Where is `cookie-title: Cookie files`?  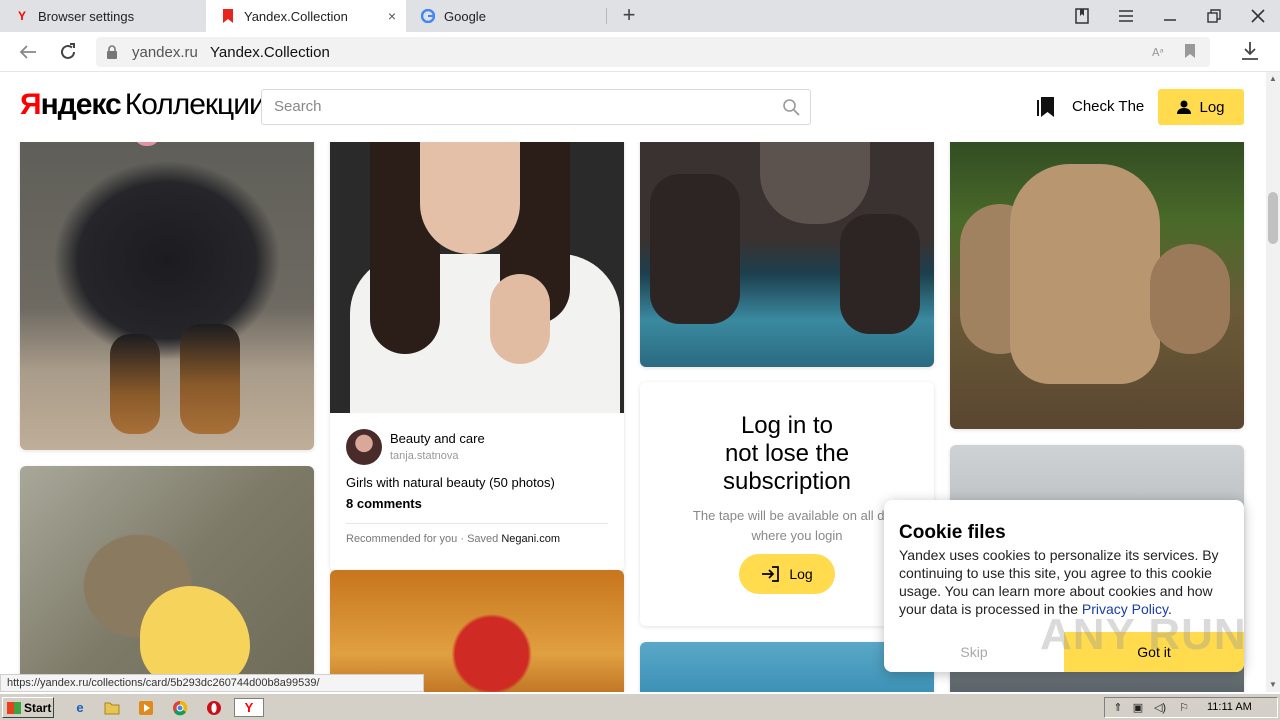
cookie-title: Cookie files is located at coordinates (952, 532).